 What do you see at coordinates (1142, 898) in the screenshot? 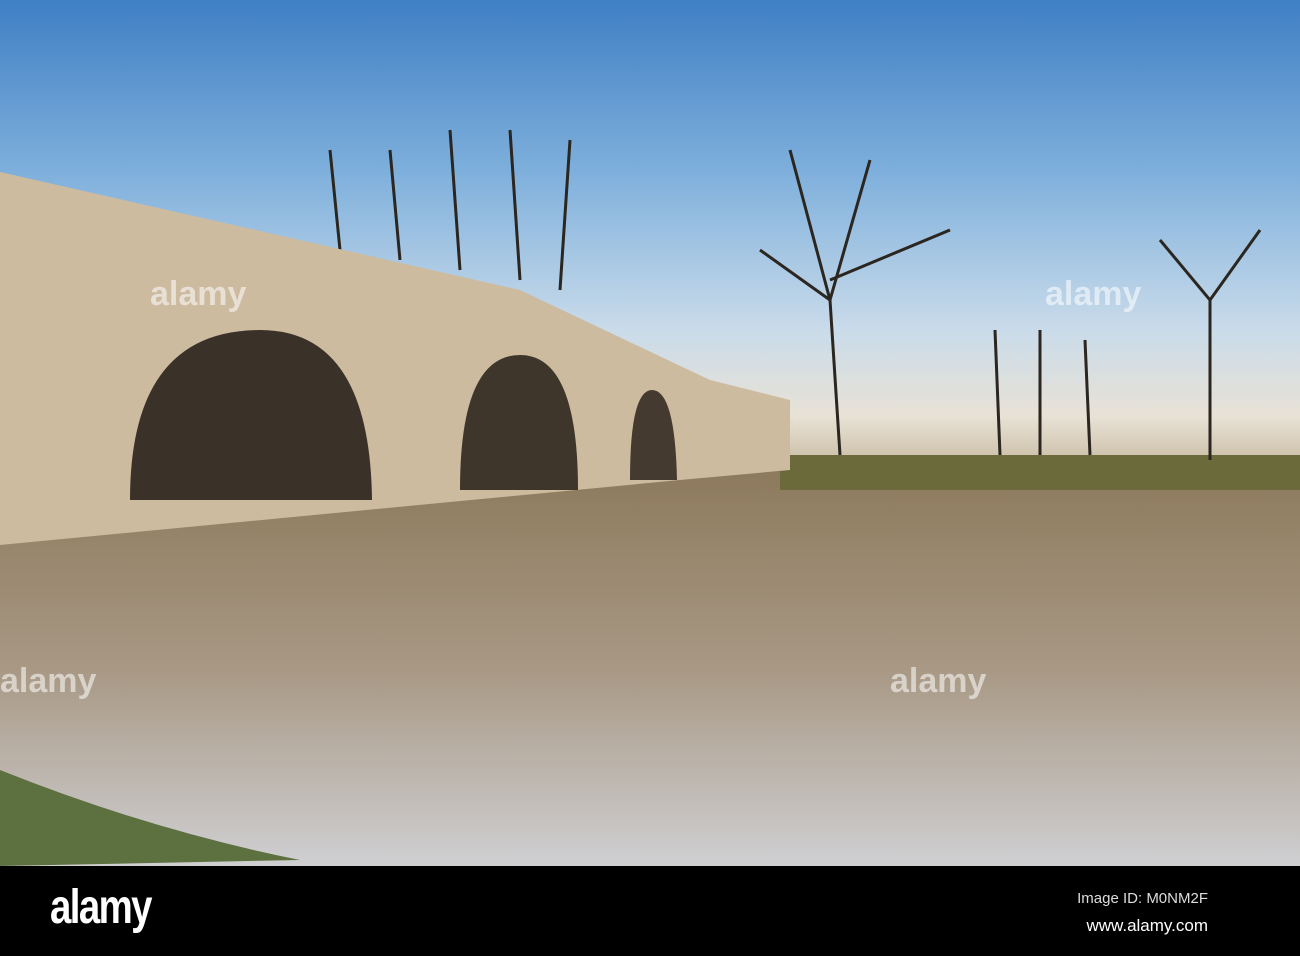
I see `image-id: Image ID: M0NM2F` at bounding box center [1142, 898].